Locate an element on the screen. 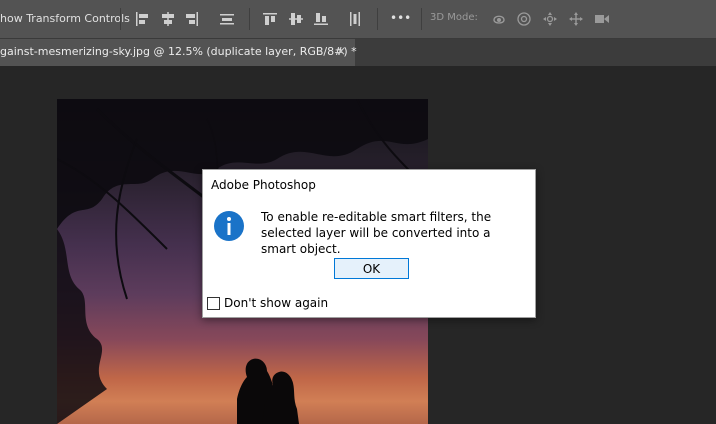 Image resolution: width=716 pixels, height=424 pixels. 3d-slide-icon is located at coordinates (576, 19).